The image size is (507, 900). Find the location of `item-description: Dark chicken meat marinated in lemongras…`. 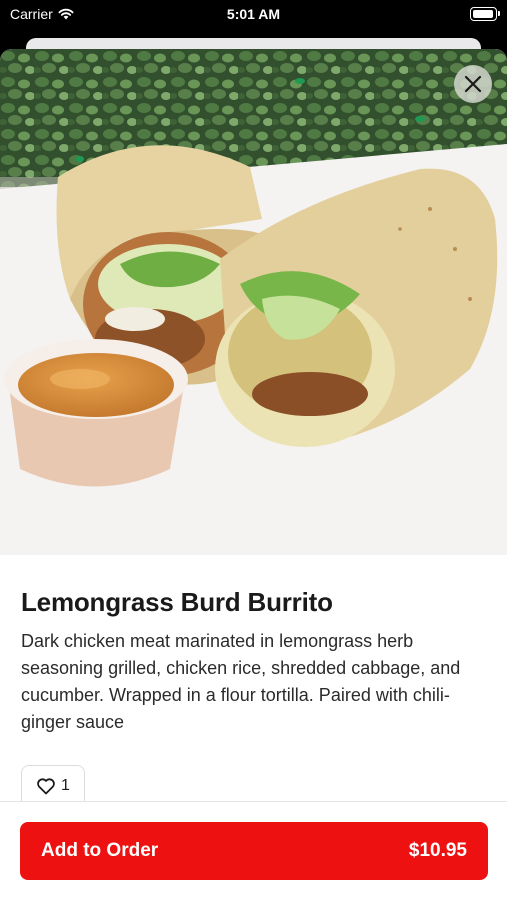

item-description: Dark chicken meat marinated in lemongras… is located at coordinates (241, 681).